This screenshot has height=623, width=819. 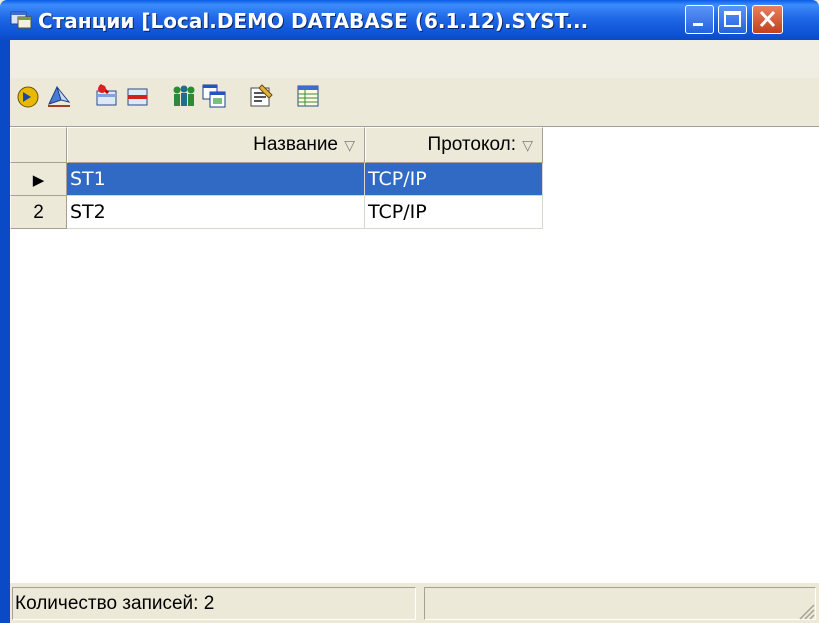 What do you see at coordinates (806, 611) in the screenshot?
I see `resize-grip-icon` at bounding box center [806, 611].